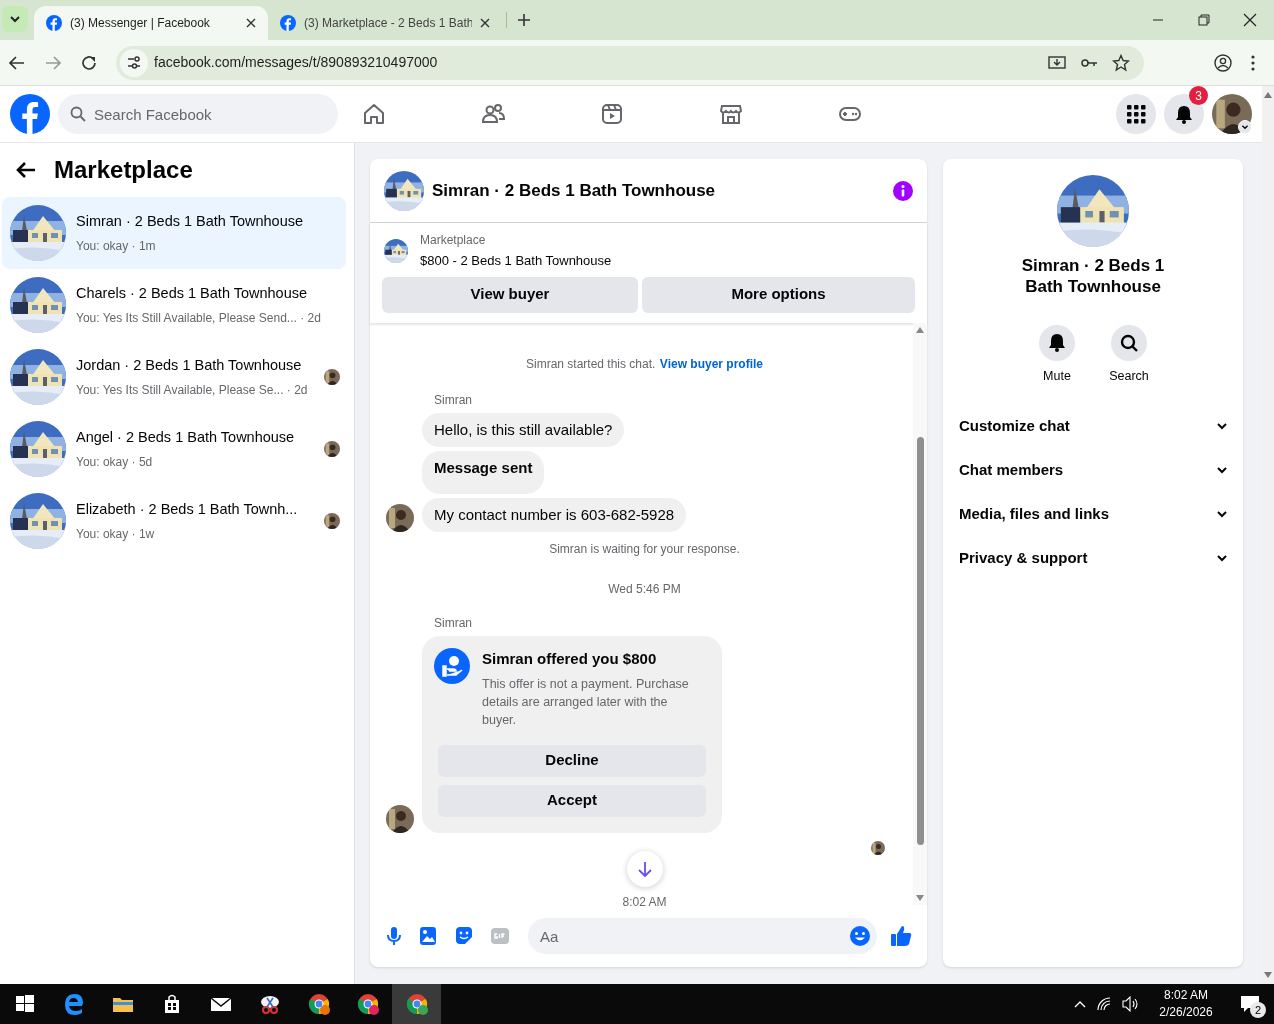  Describe the element at coordinates (901, 936) in the screenshot. I see `thumbs-up-icon` at that location.